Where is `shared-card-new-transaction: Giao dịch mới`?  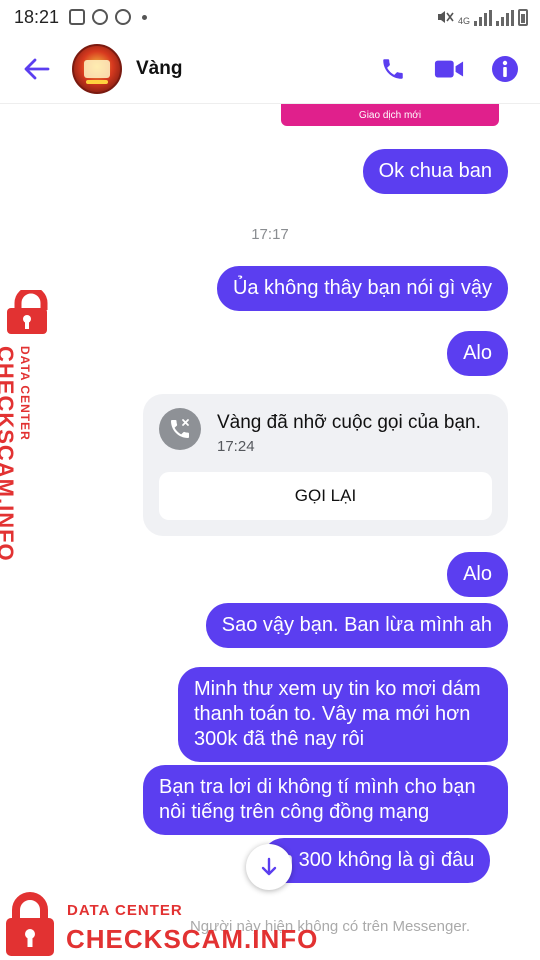
shared-card-new-transaction: Giao dịch mới is located at coordinates (390, 115).